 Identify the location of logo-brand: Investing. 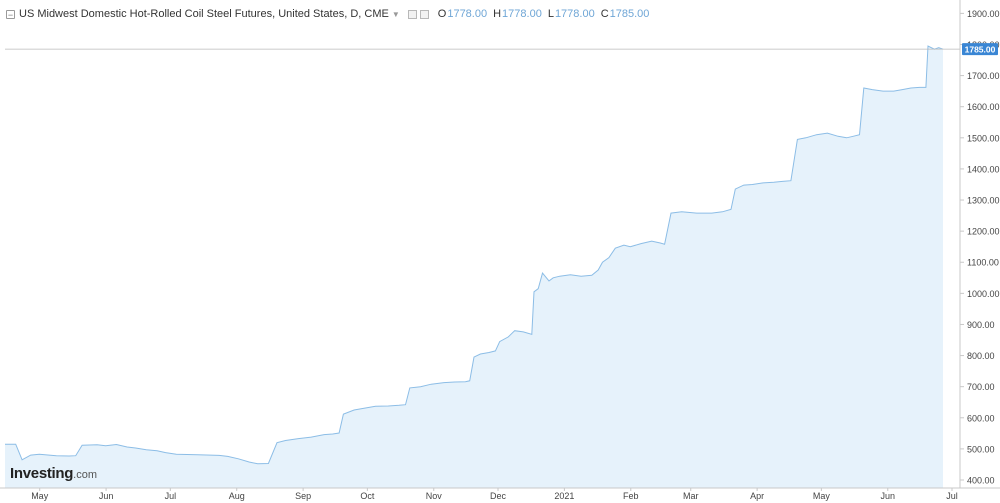
(42, 473).